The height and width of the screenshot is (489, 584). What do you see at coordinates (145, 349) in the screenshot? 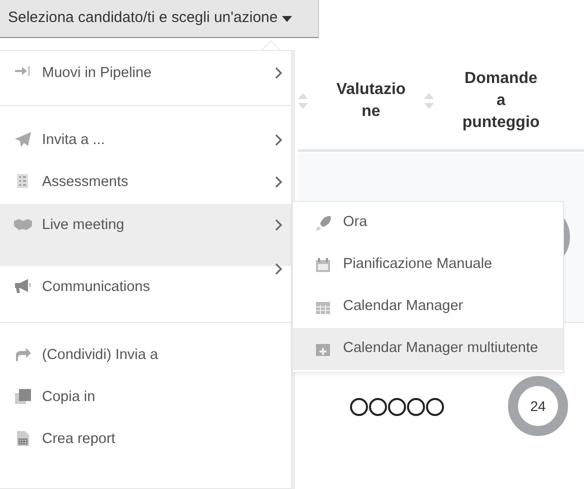
I see `menu-item: (Condividi) Invia a` at bounding box center [145, 349].